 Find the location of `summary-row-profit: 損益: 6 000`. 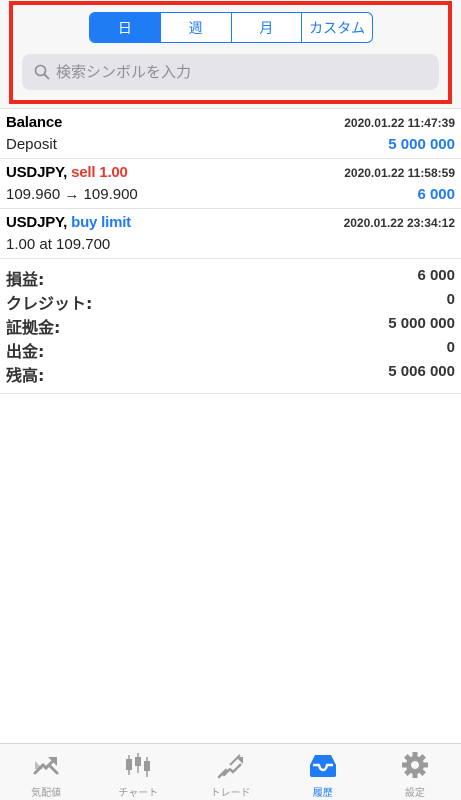

summary-row-profit: 損益: 6 000 is located at coordinates (230, 277).